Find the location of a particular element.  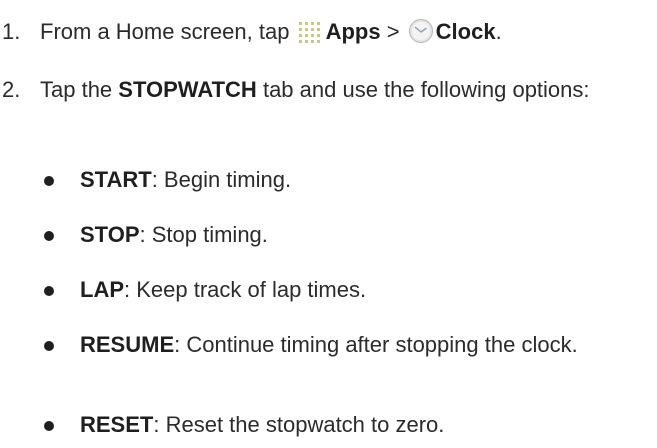

option-text: STOP: Stop timing. is located at coordinates (365, 235).